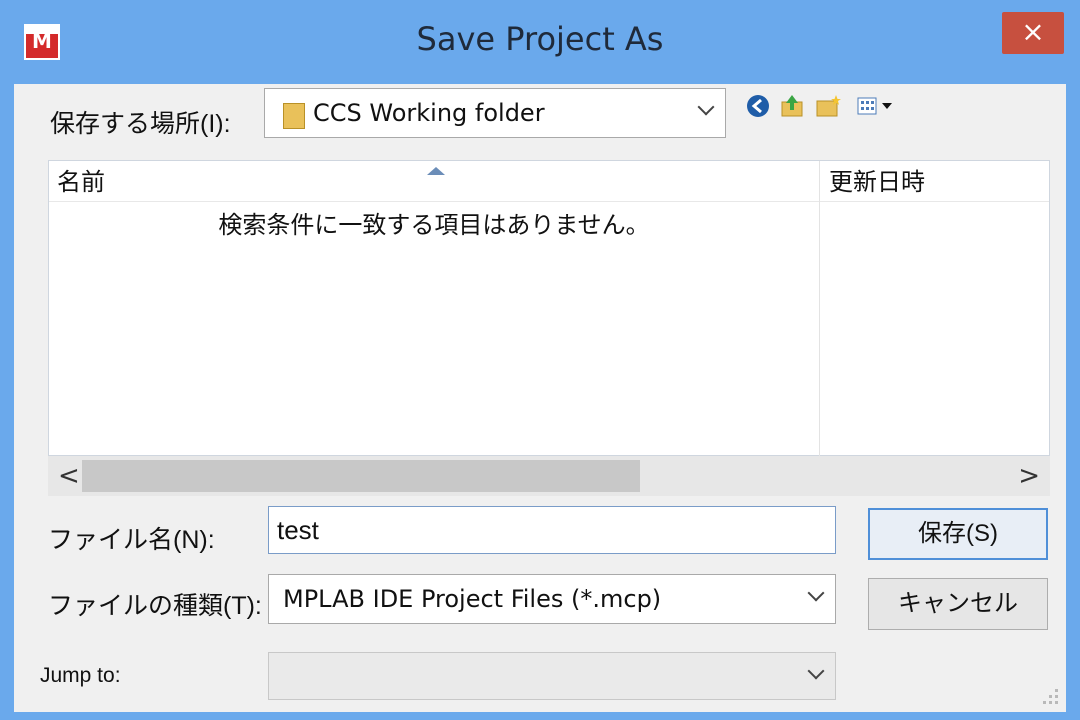 The image size is (1080, 720). What do you see at coordinates (361, 476) in the screenshot?
I see `scroll-thumb` at bounding box center [361, 476].